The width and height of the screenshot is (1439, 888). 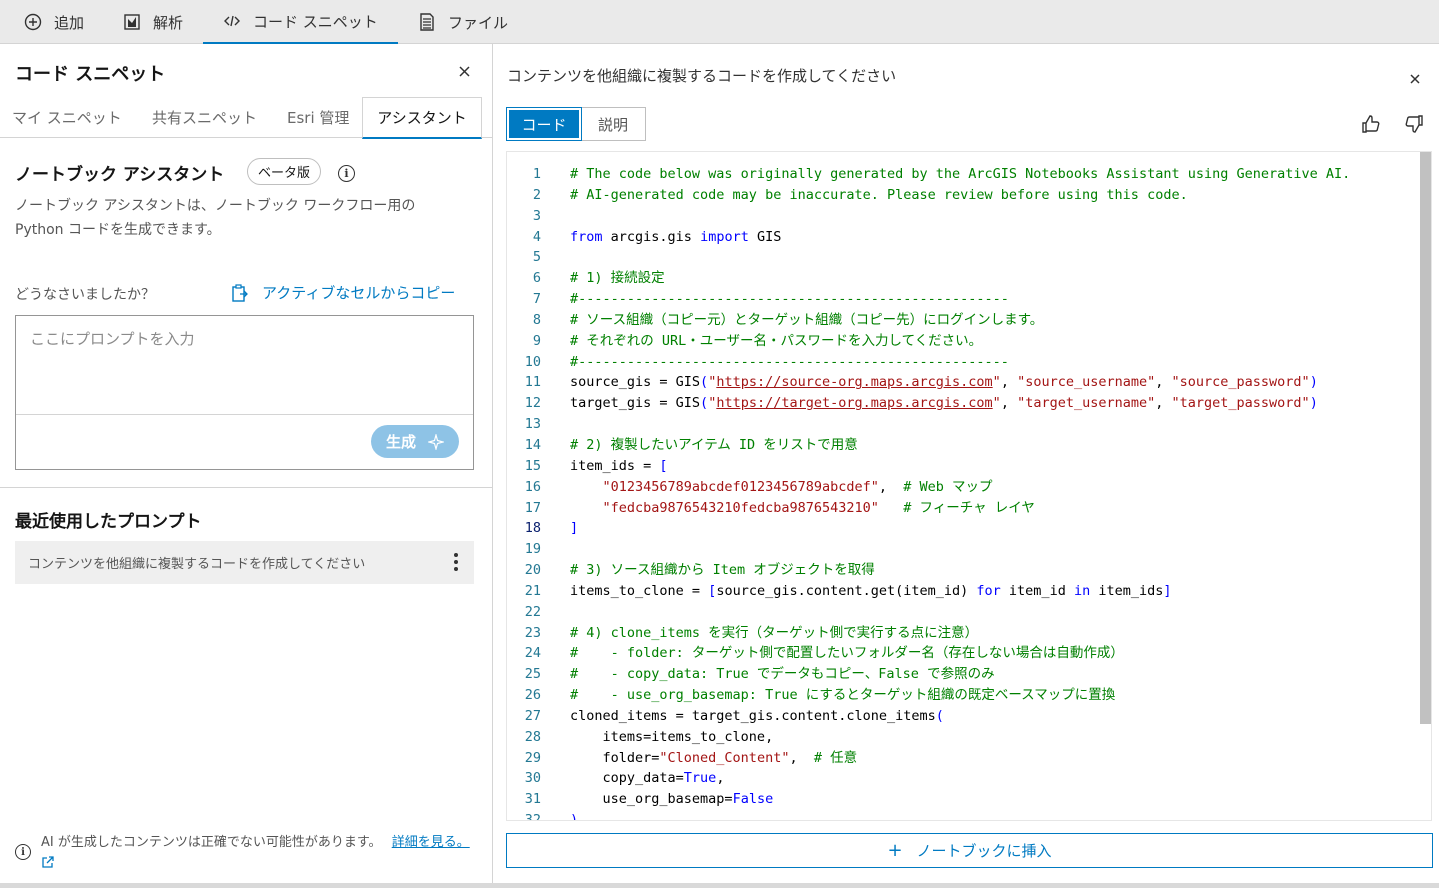 What do you see at coordinates (988, 590) in the screenshot?
I see `code-token: for` at bounding box center [988, 590].